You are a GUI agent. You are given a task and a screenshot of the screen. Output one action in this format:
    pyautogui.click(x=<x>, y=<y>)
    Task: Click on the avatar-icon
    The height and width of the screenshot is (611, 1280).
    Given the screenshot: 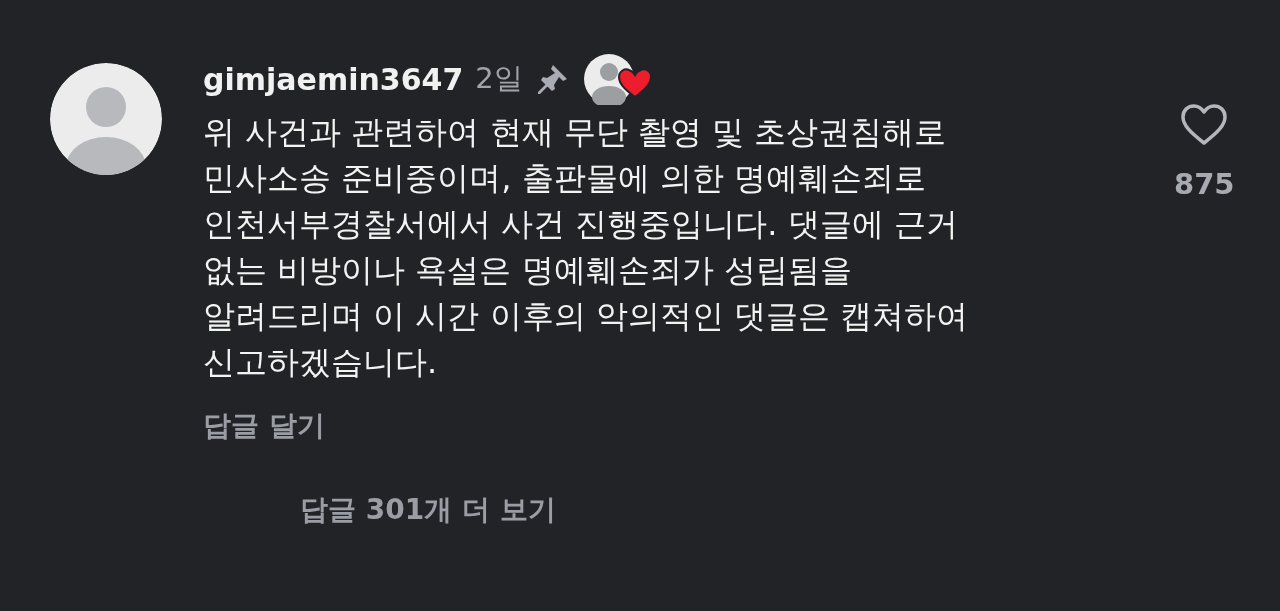 What is the action you would take?
    pyautogui.click(x=106, y=119)
    